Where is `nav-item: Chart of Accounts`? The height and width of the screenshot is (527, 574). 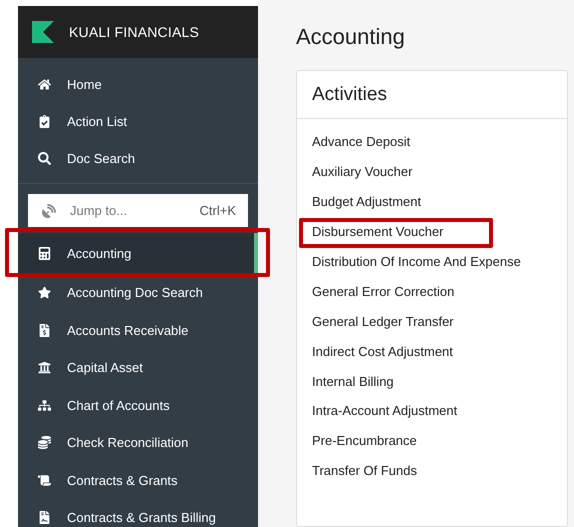 nav-item: Chart of Accounts is located at coordinates (138, 405).